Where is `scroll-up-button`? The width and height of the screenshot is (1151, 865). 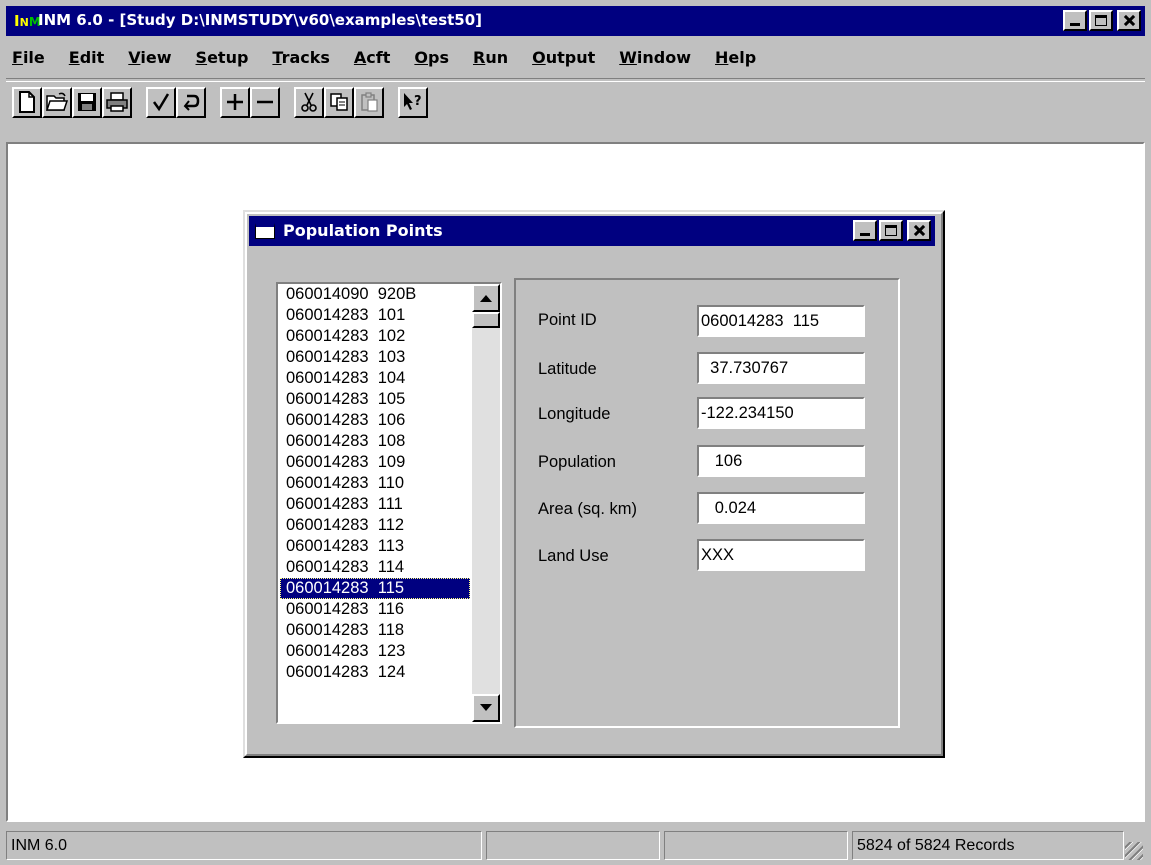 scroll-up-button is located at coordinates (486, 298).